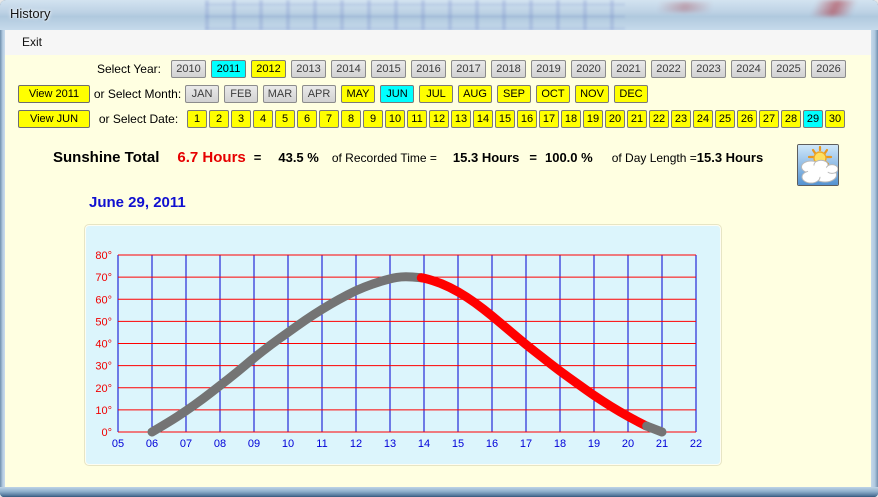 This screenshot has height=497, width=878. Describe the element at coordinates (475, 94) in the screenshot. I see `month-button-aug: AUG` at that location.